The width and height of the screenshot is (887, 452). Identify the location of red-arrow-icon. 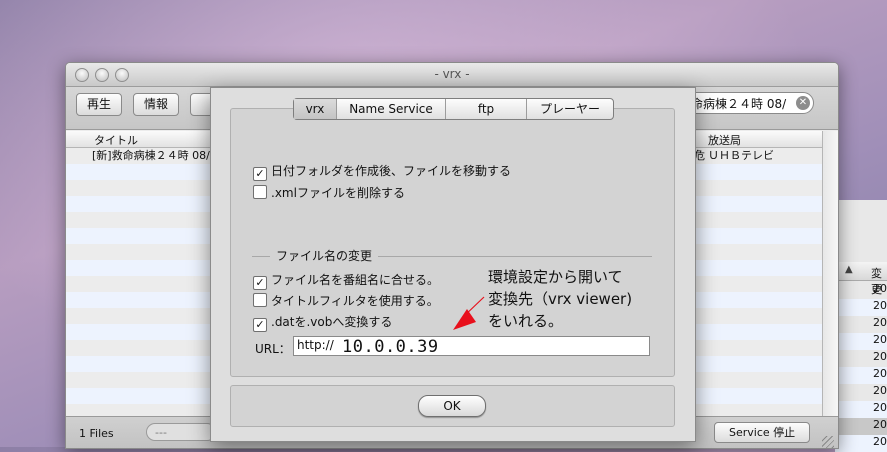
(464, 319).